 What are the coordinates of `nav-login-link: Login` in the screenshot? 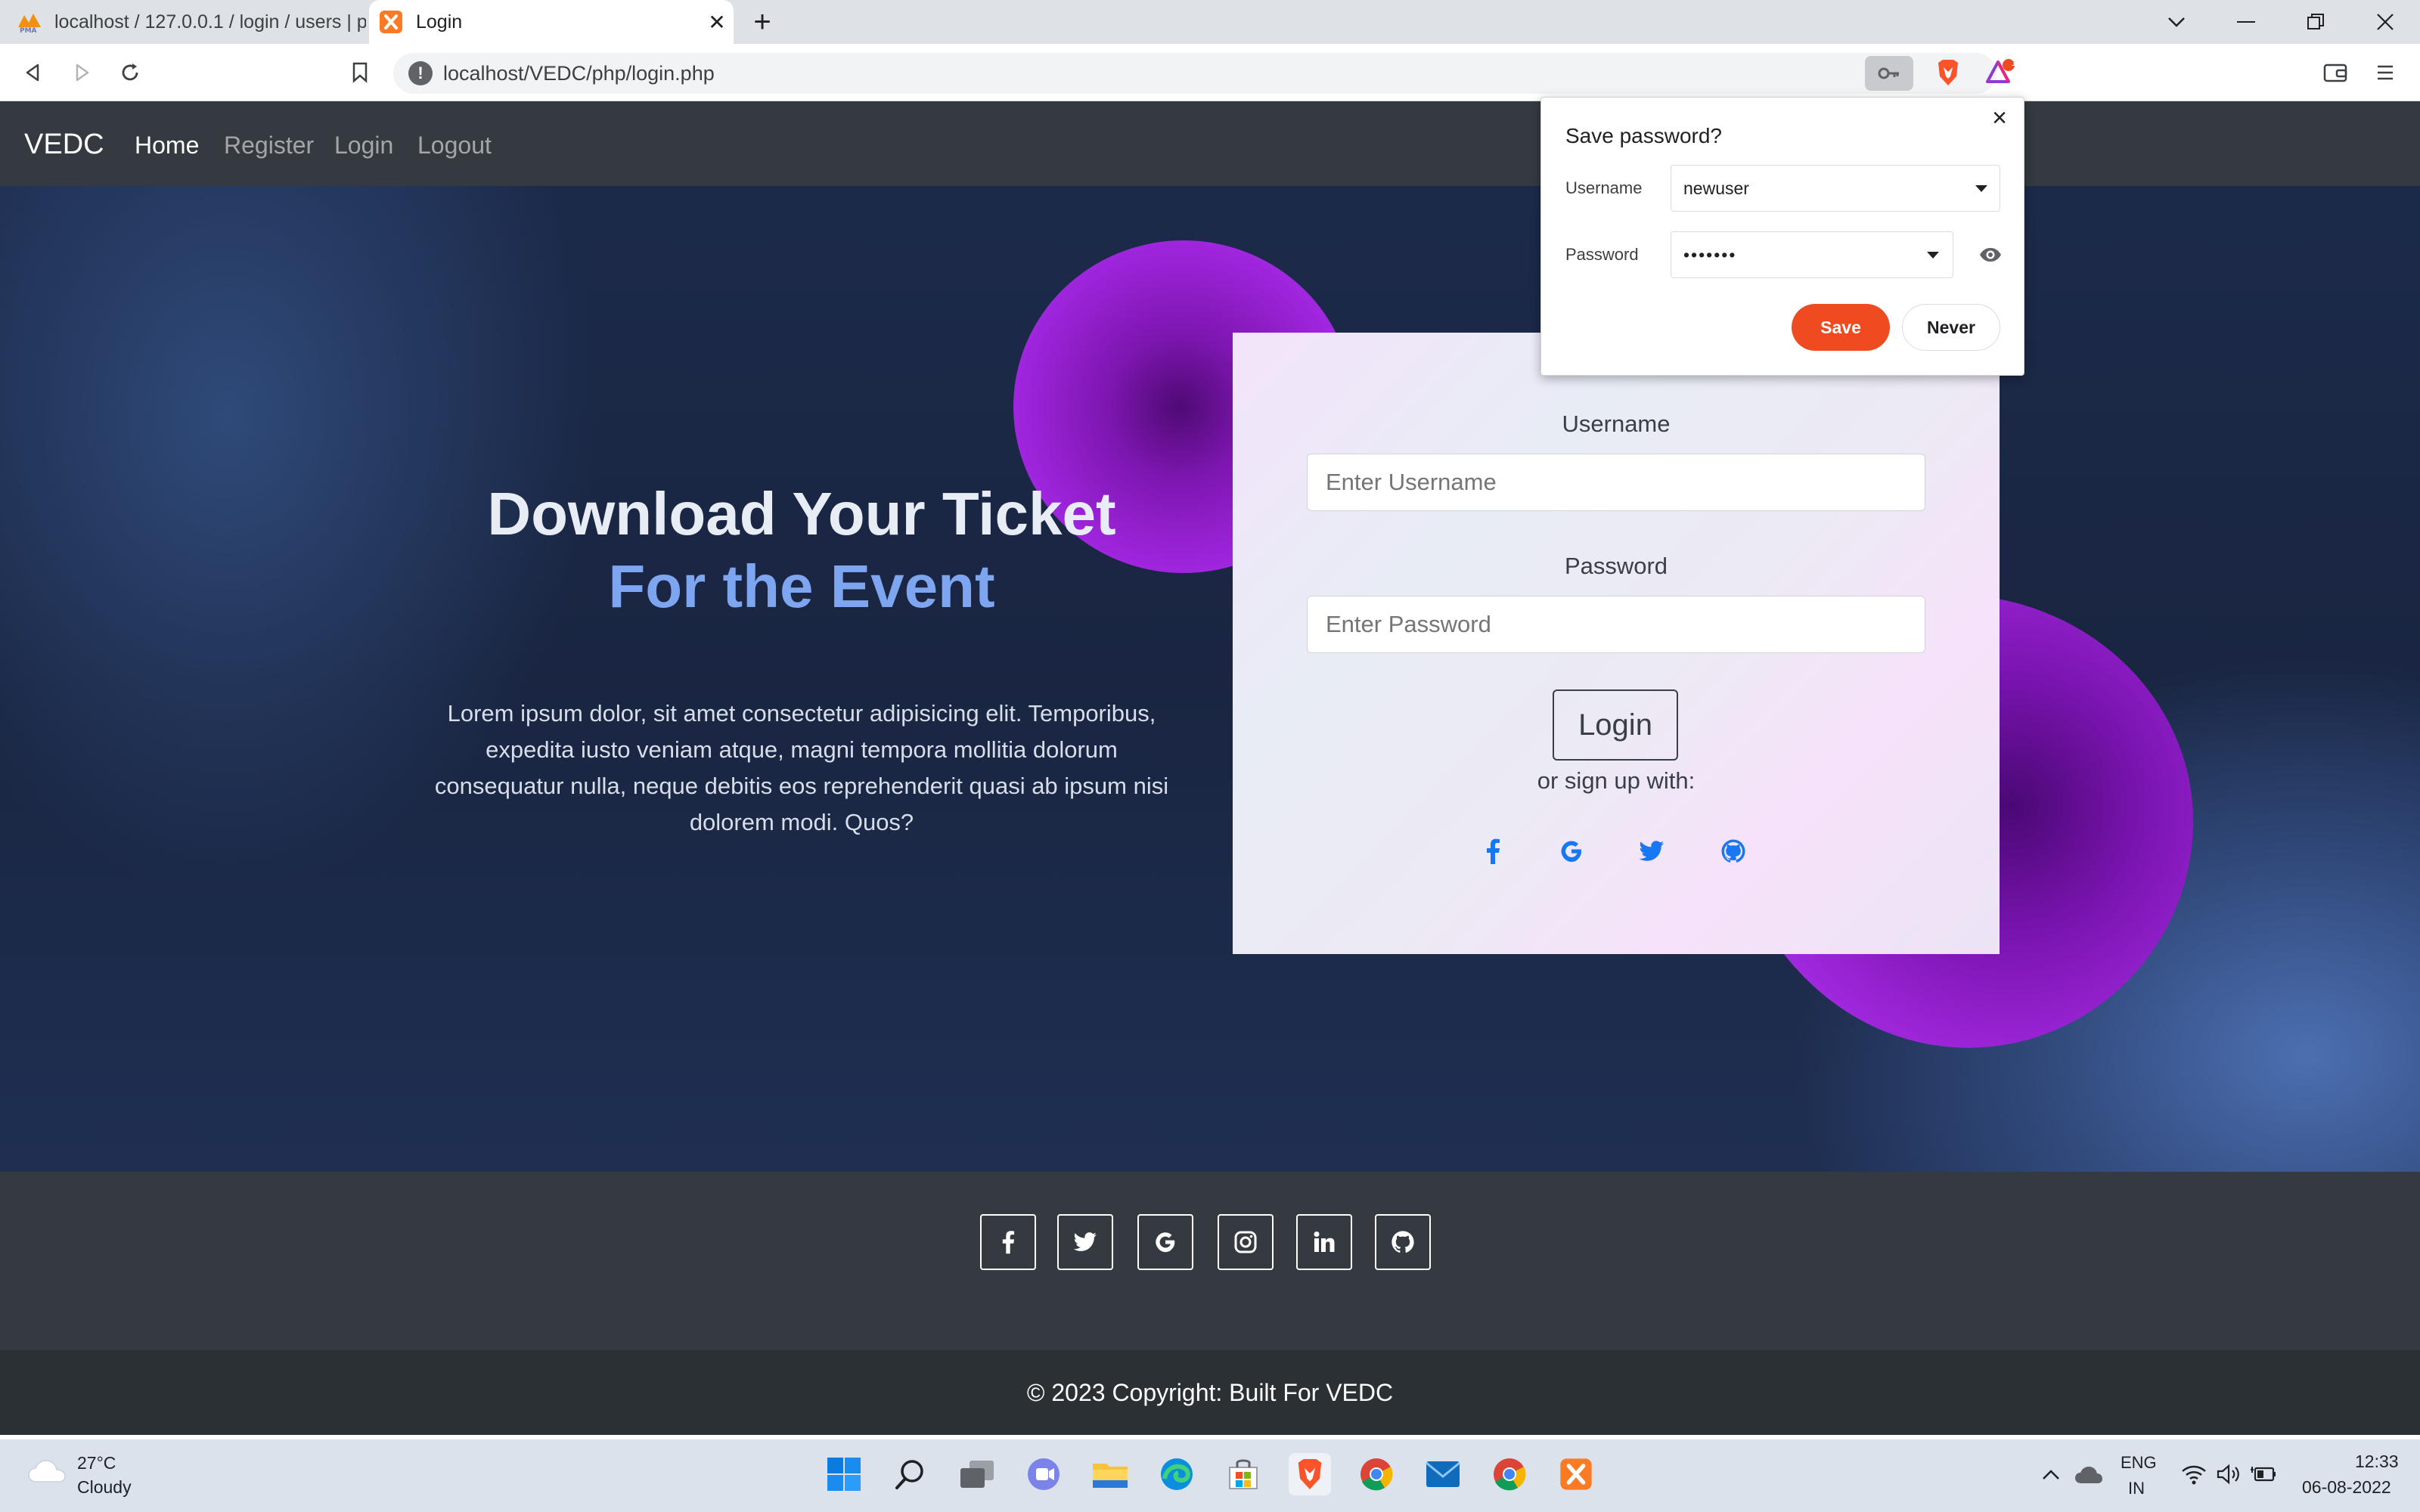 It's located at (363, 145).